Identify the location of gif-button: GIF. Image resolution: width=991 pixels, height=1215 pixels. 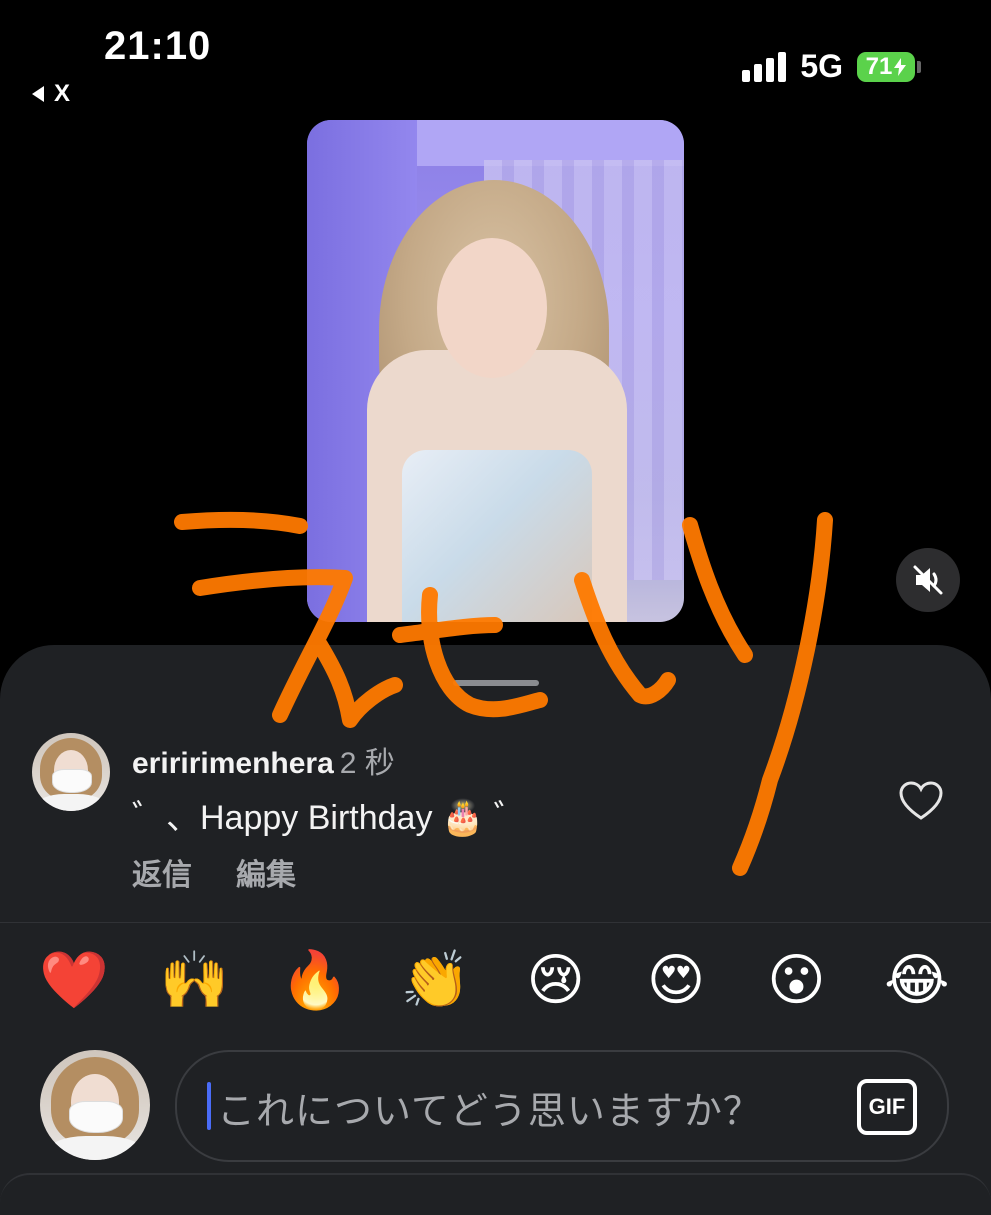
(887, 1107).